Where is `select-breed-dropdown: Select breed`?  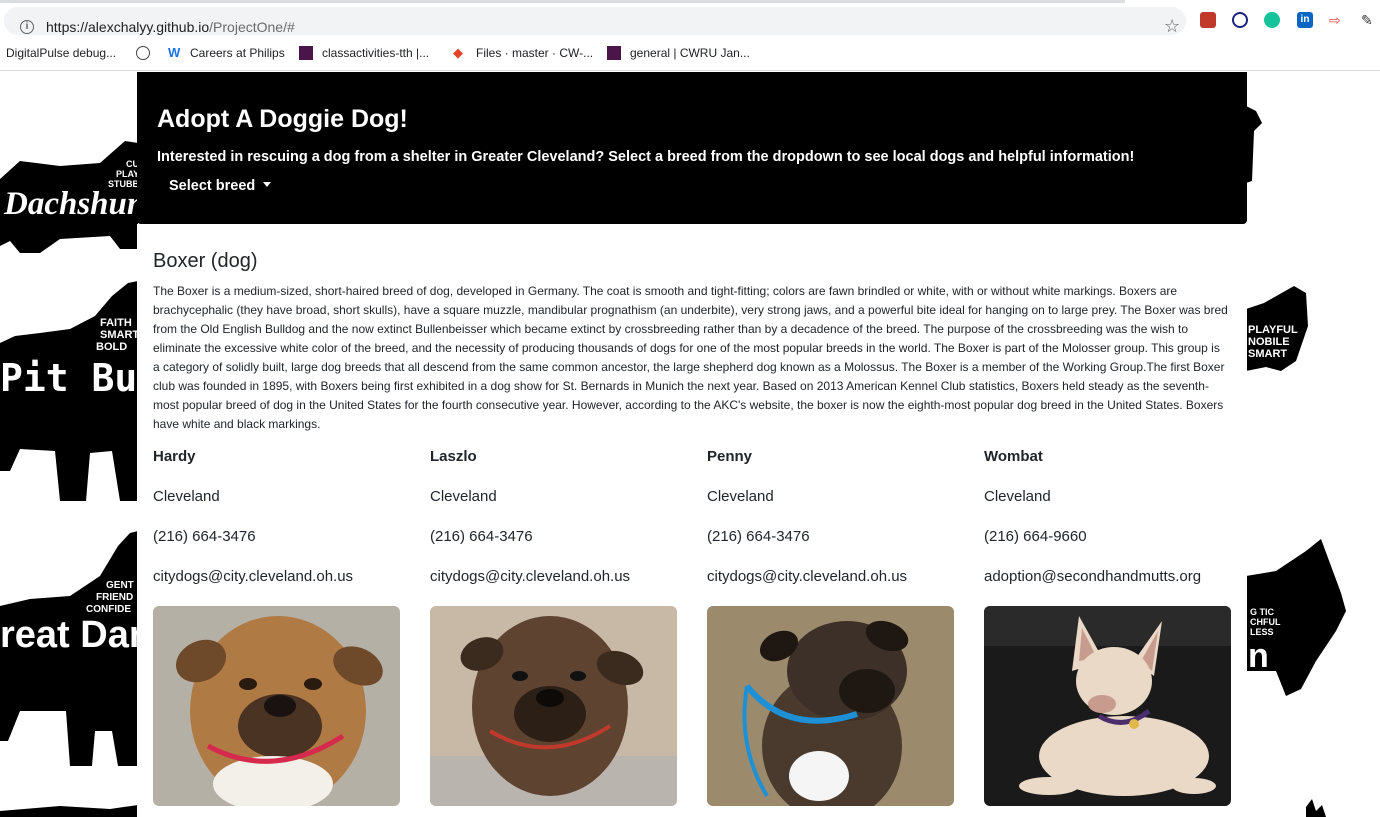
select-breed-dropdown: Select breed is located at coordinates (220, 186).